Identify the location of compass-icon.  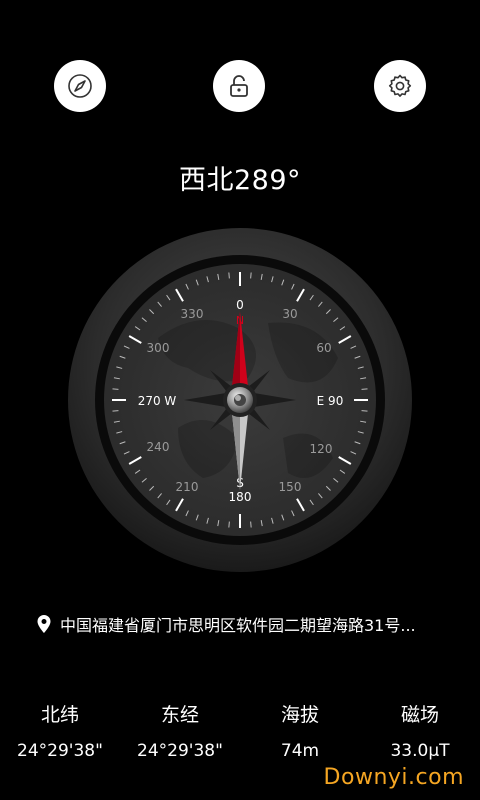
(80, 86).